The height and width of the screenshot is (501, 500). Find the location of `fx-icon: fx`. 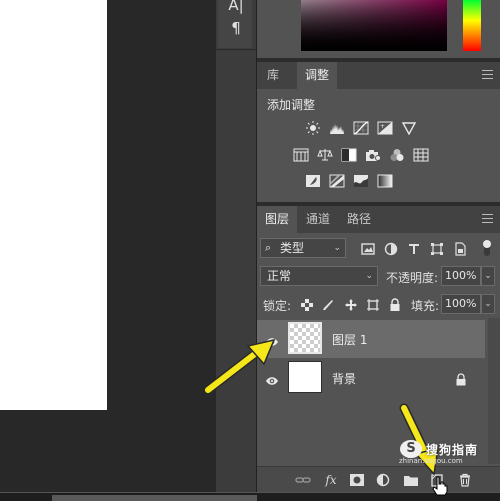

fx-icon: fx is located at coordinates (331, 480).